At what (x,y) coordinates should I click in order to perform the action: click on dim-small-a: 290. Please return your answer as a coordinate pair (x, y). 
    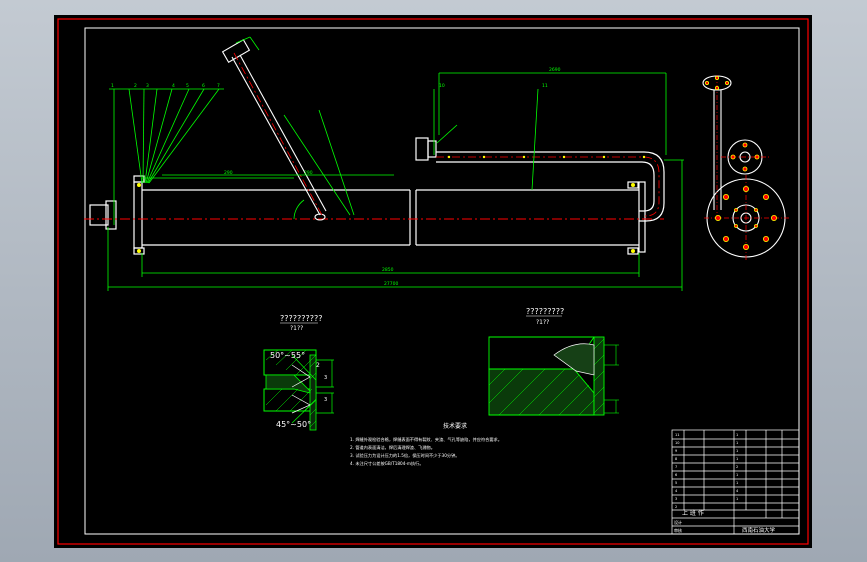
    Looking at the image, I should click on (228, 173).